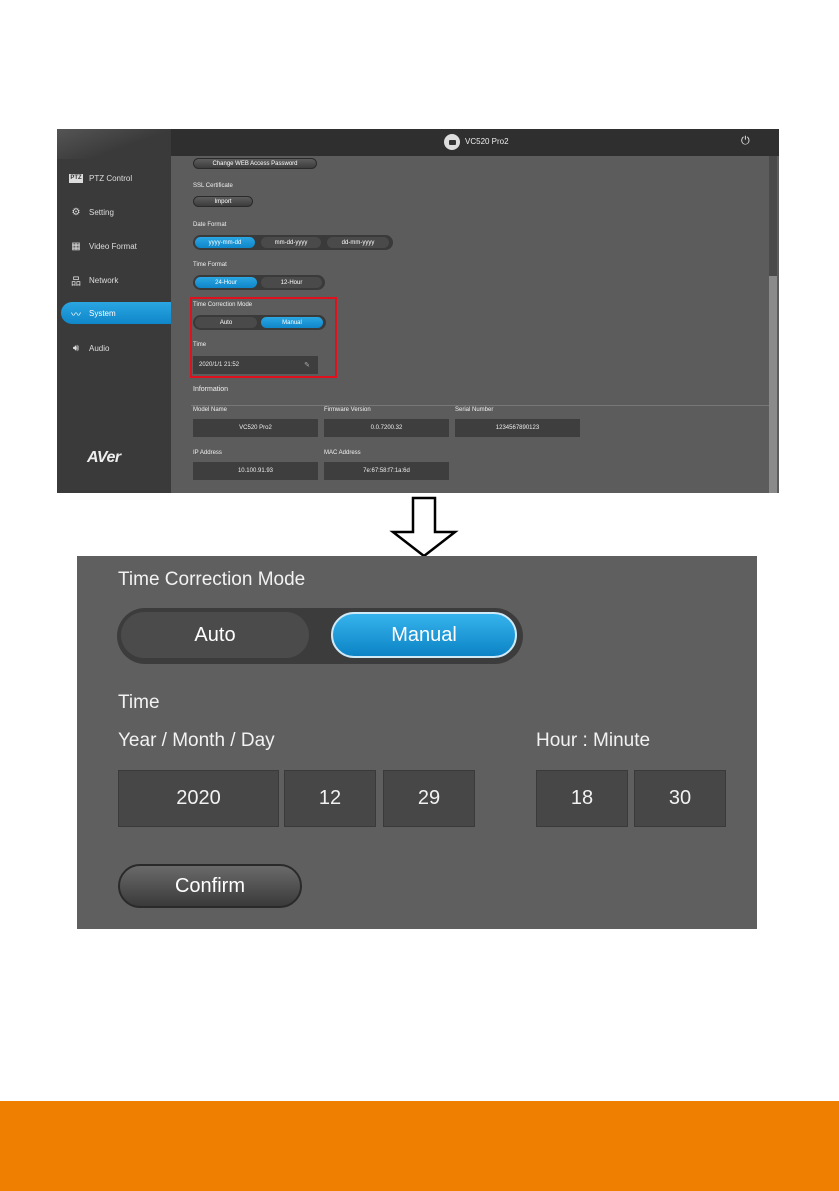 The image size is (839, 1191). I want to click on gear-icon: ⚙, so click(76, 212).